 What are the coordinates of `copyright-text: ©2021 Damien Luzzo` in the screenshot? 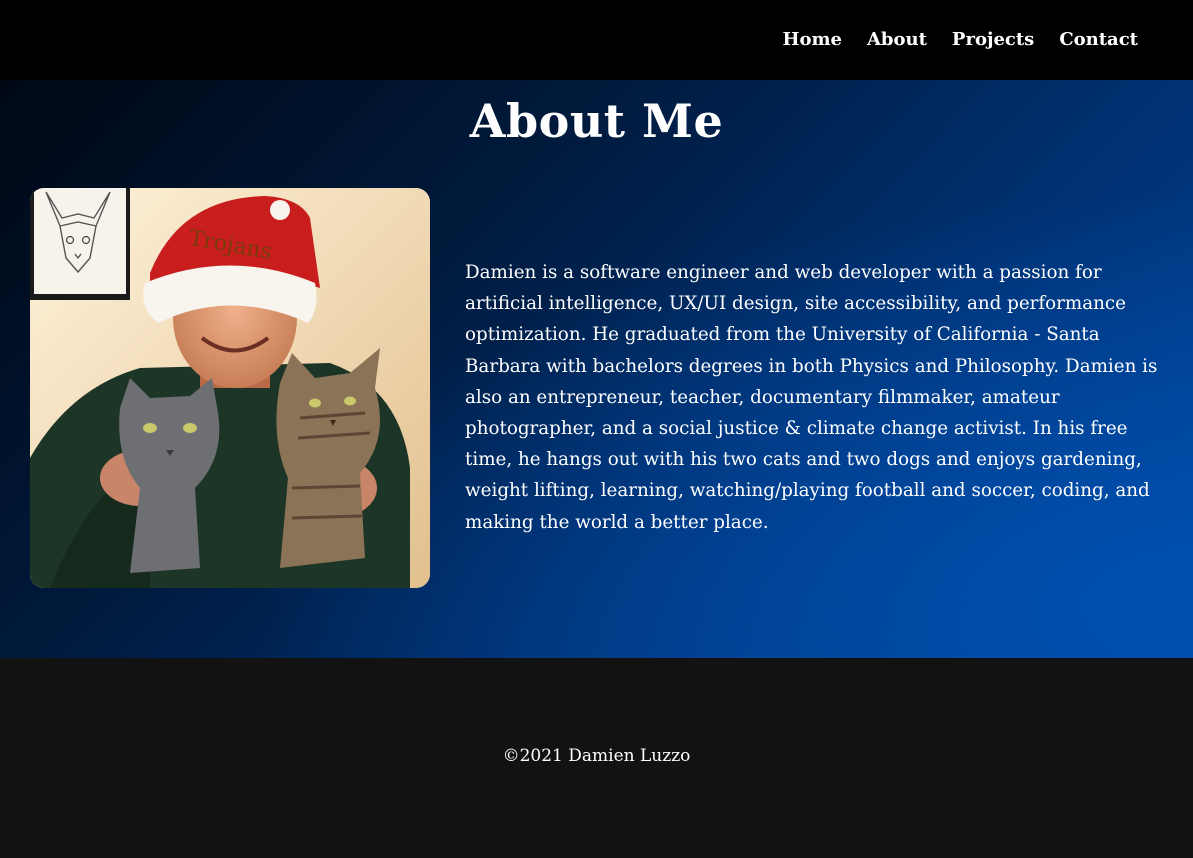 It's located at (596, 756).